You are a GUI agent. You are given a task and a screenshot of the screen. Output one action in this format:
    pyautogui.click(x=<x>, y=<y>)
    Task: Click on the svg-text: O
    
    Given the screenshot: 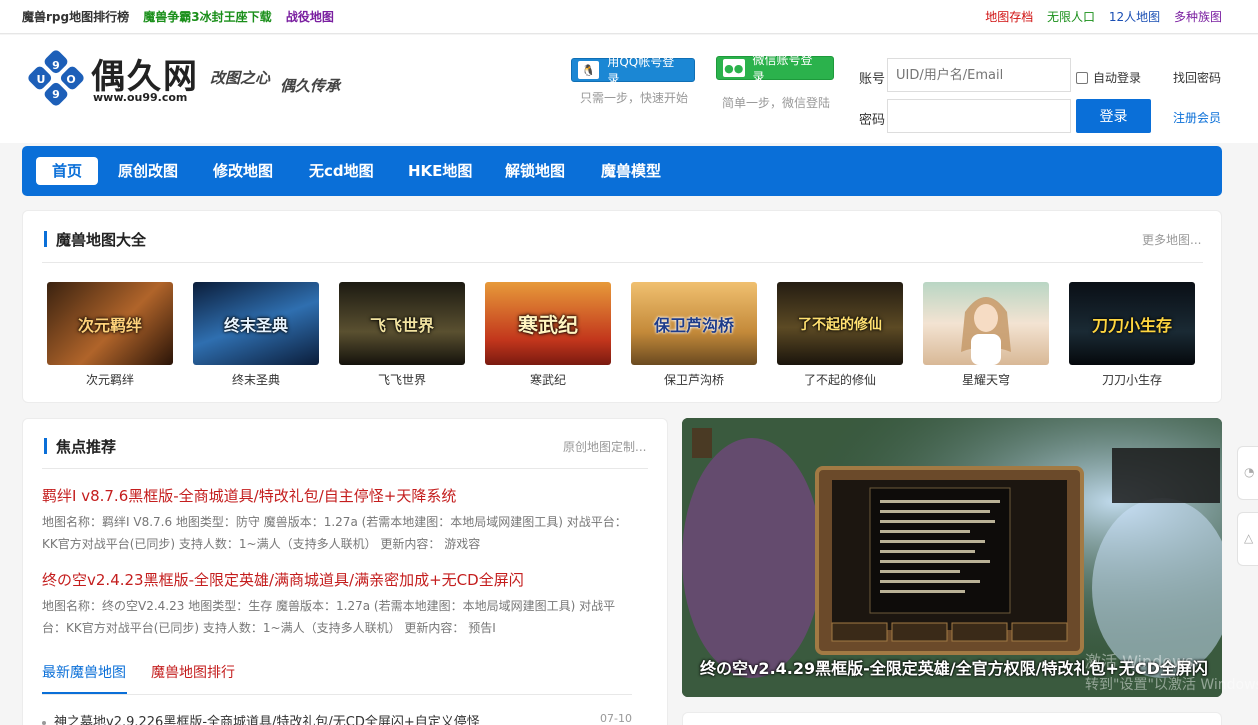 What is the action you would take?
    pyautogui.click(x=70, y=79)
    